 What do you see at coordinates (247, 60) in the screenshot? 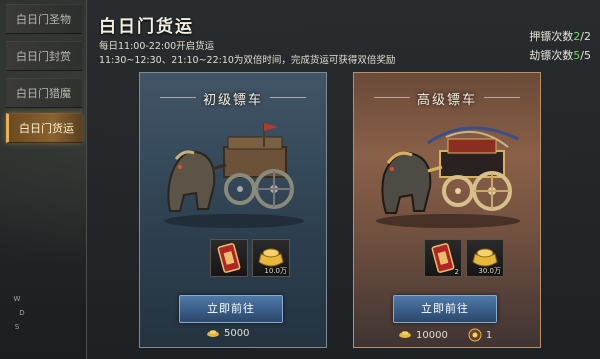
I see `info-double-time: 11:30~12:30、21:10~22:10为双倍时间，完成货运可获得双倍奖励` at bounding box center [247, 60].